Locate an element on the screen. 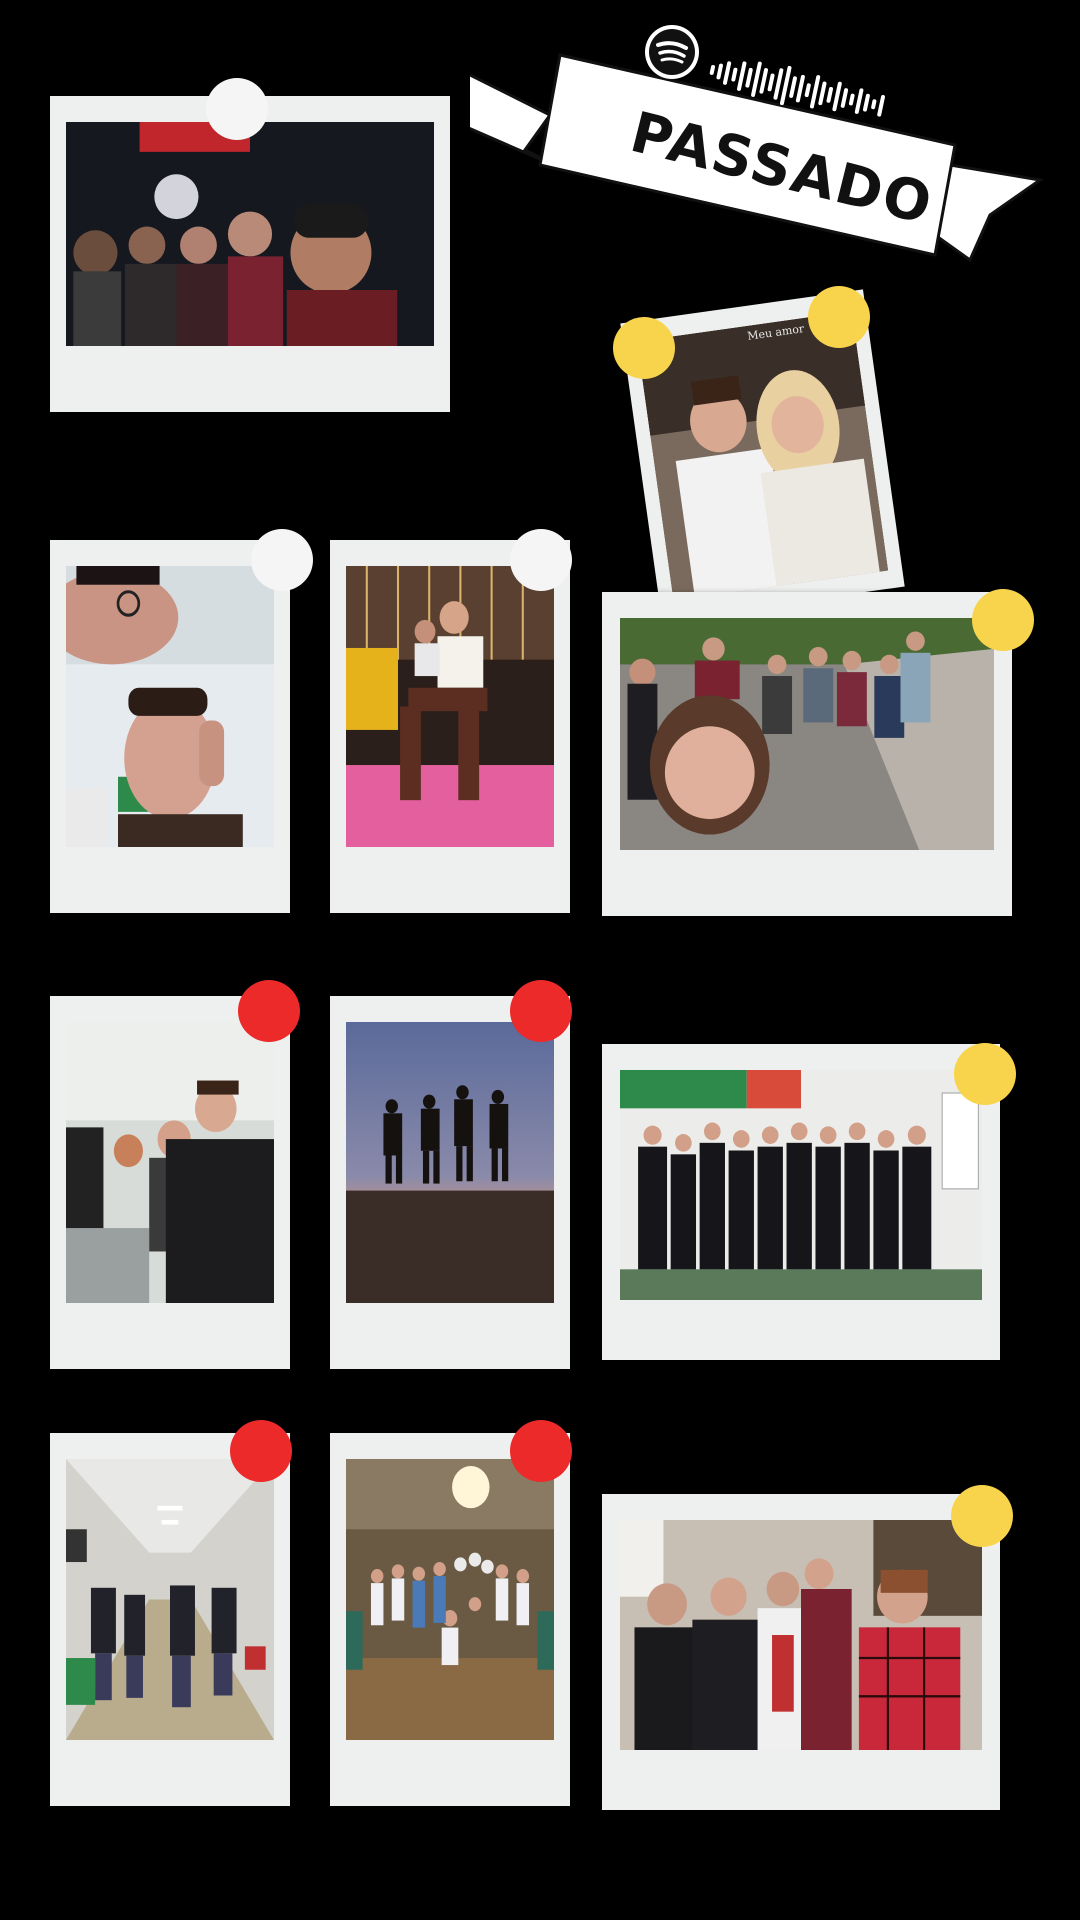 The height and width of the screenshot is (1920, 1080). polaroid-courtyard-group is located at coordinates (807, 754).